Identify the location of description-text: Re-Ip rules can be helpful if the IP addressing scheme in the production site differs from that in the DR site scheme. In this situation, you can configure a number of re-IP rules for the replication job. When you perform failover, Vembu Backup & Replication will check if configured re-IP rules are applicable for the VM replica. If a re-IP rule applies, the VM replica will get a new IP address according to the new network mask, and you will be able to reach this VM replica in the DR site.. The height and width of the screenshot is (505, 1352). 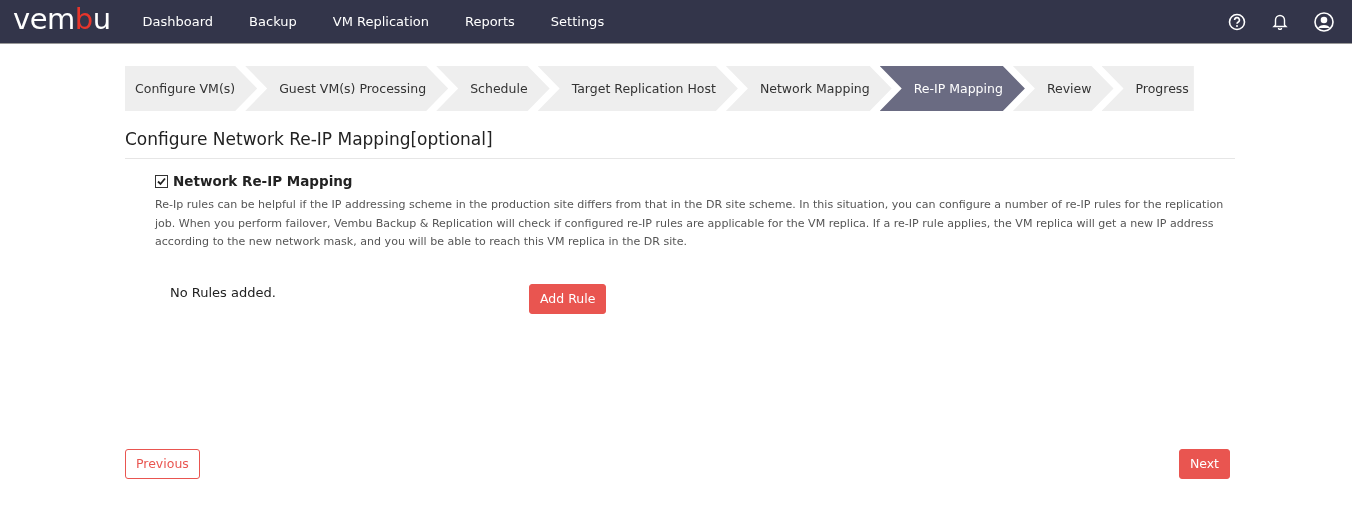
(690, 223).